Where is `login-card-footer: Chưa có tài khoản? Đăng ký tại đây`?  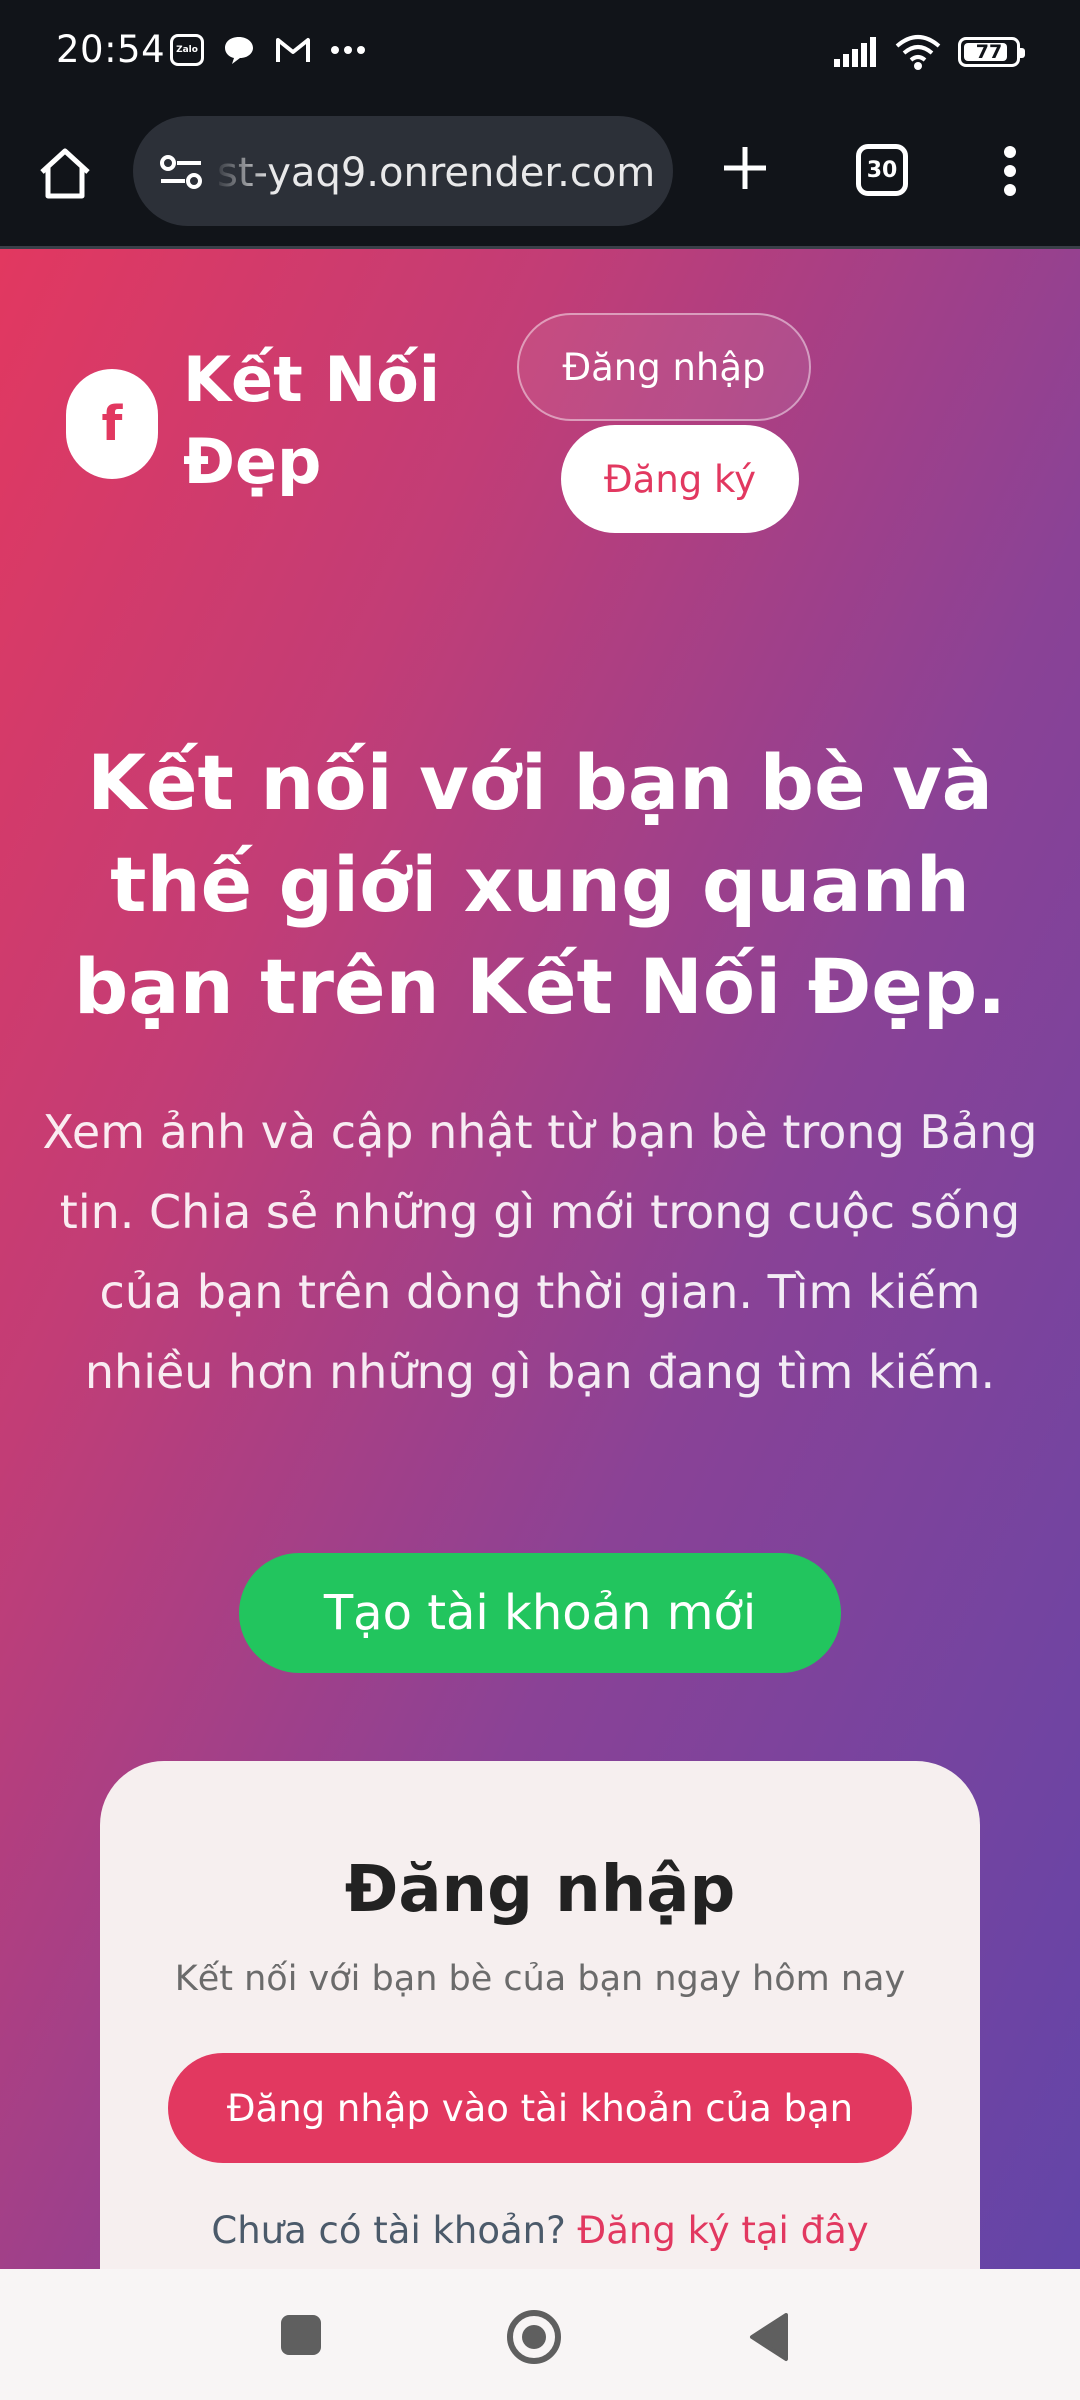
login-card-footer: Chưa có tài khoản? Đăng ký tại đây is located at coordinates (540, 2230).